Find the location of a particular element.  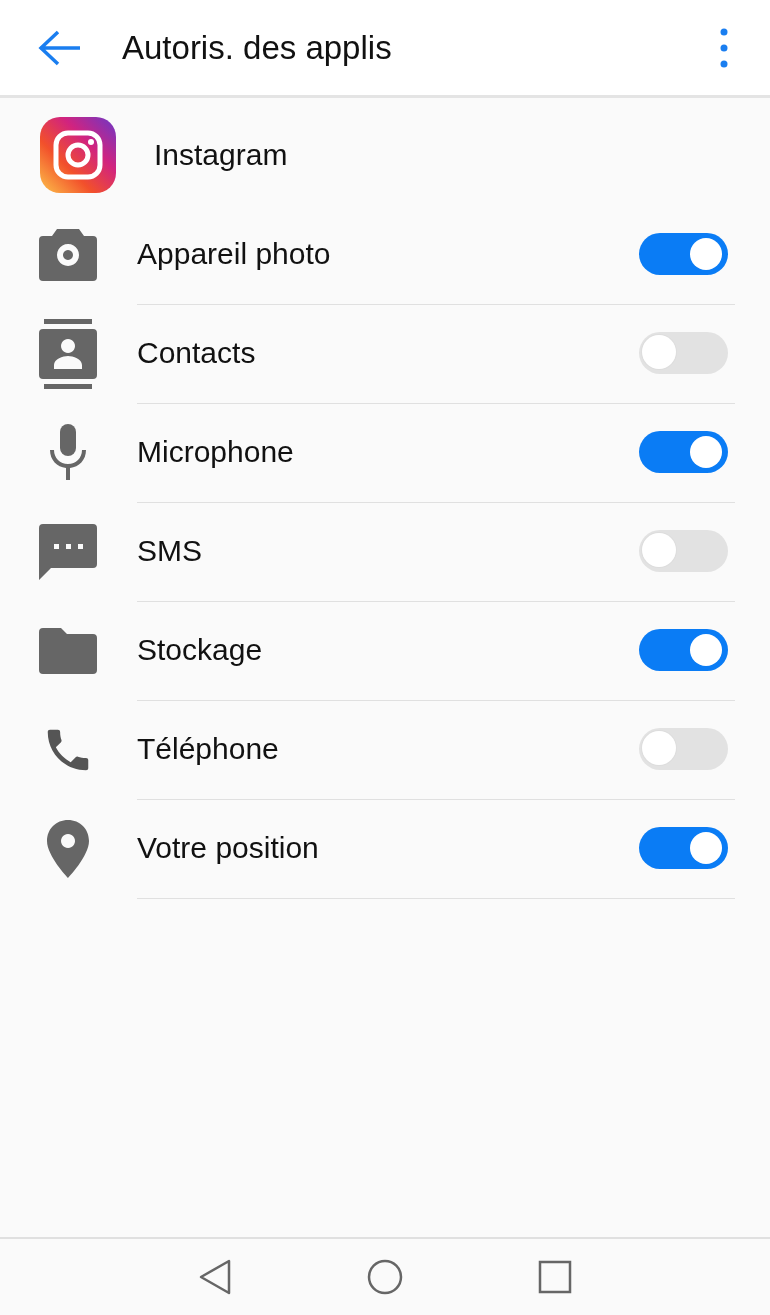

back-button is located at coordinates (59, 47).